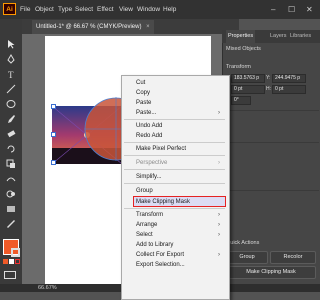  What do you see at coordinates (105, 9) in the screenshot?
I see `menu-effect: Effect` at bounding box center [105, 9].